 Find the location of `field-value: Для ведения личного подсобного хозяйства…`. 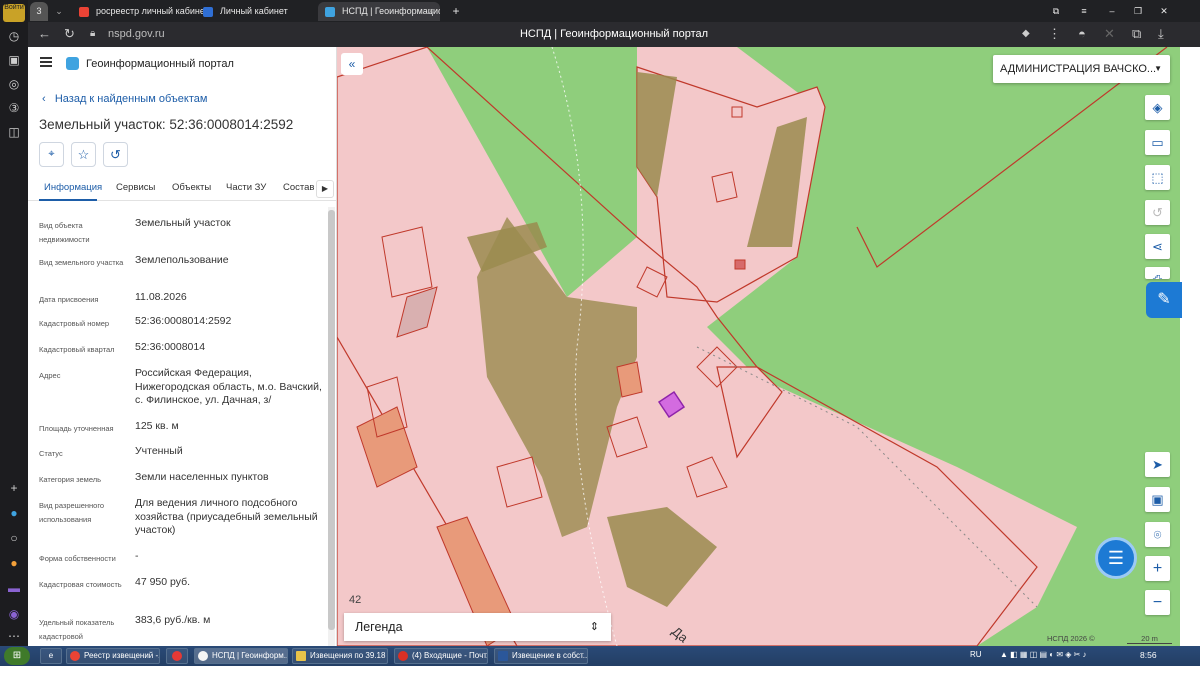

field-value: Для ведения личного подсобного хозяйства… is located at coordinates (226, 516).